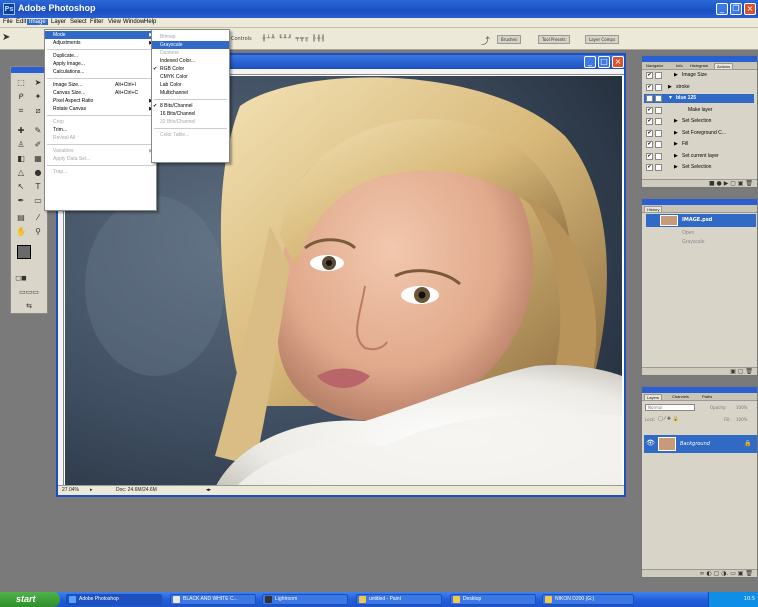 This screenshot has width=758, height=607. I want to click on lock-icons: □ ⁄ ✚ 🔒, so click(668, 419).